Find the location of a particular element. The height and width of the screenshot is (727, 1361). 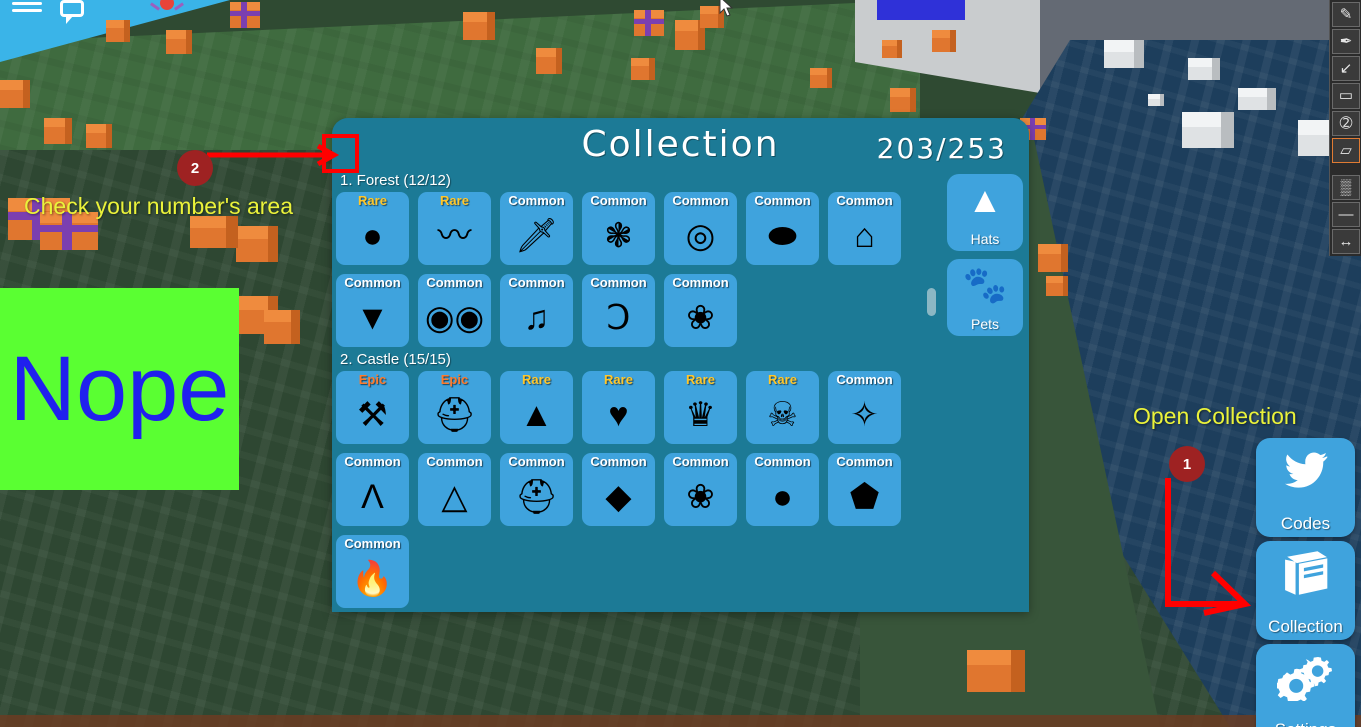

collection-item-tile: Rare ▲ is located at coordinates (536, 407).